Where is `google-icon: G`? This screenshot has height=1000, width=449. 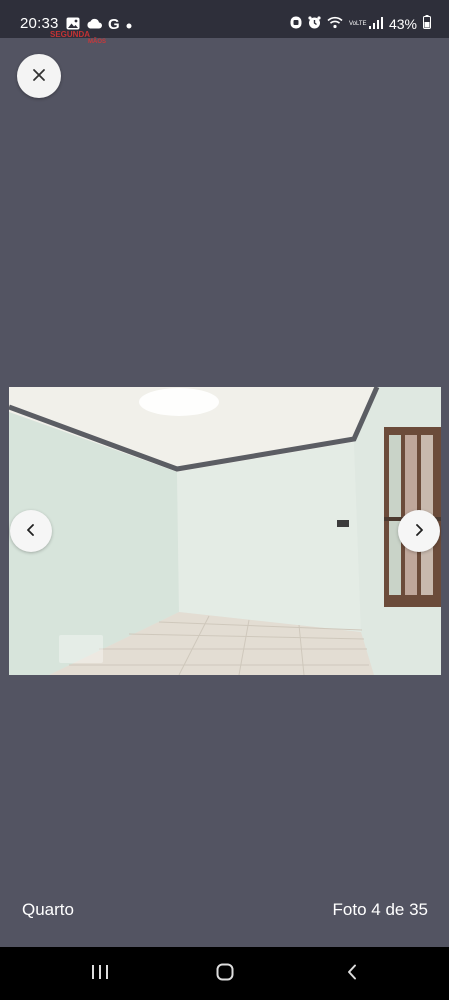
google-icon: G is located at coordinates (114, 24).